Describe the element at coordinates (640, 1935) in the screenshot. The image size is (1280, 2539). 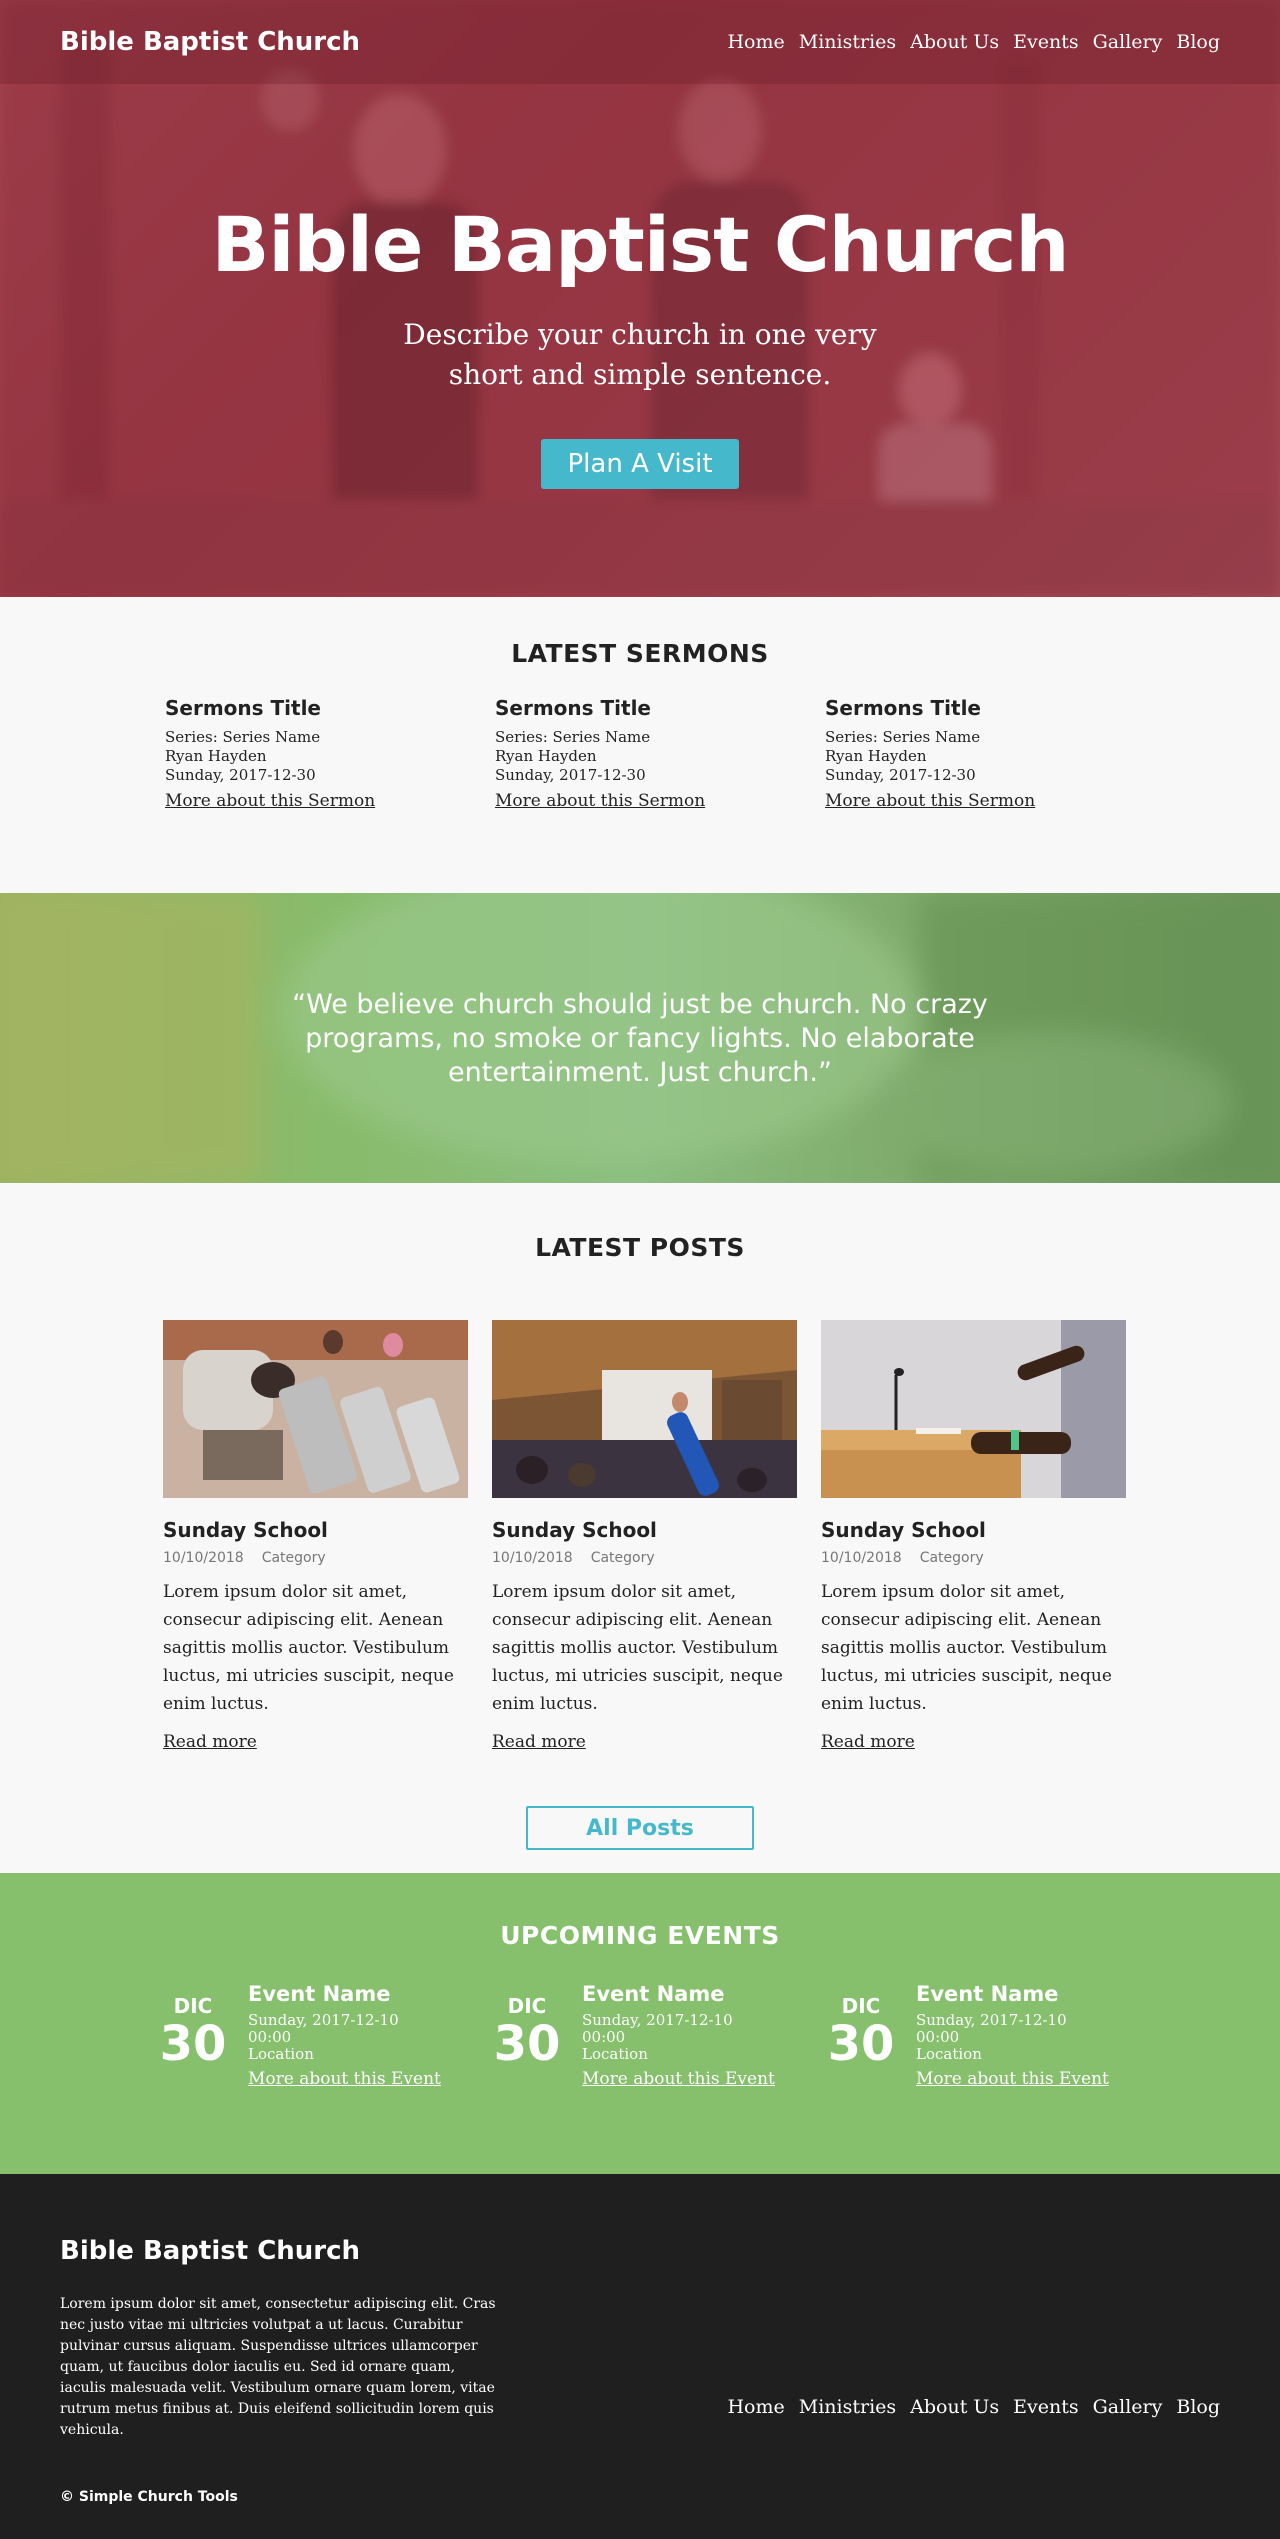
I see `events-heading: UPCOMING EVENTS` at that location.